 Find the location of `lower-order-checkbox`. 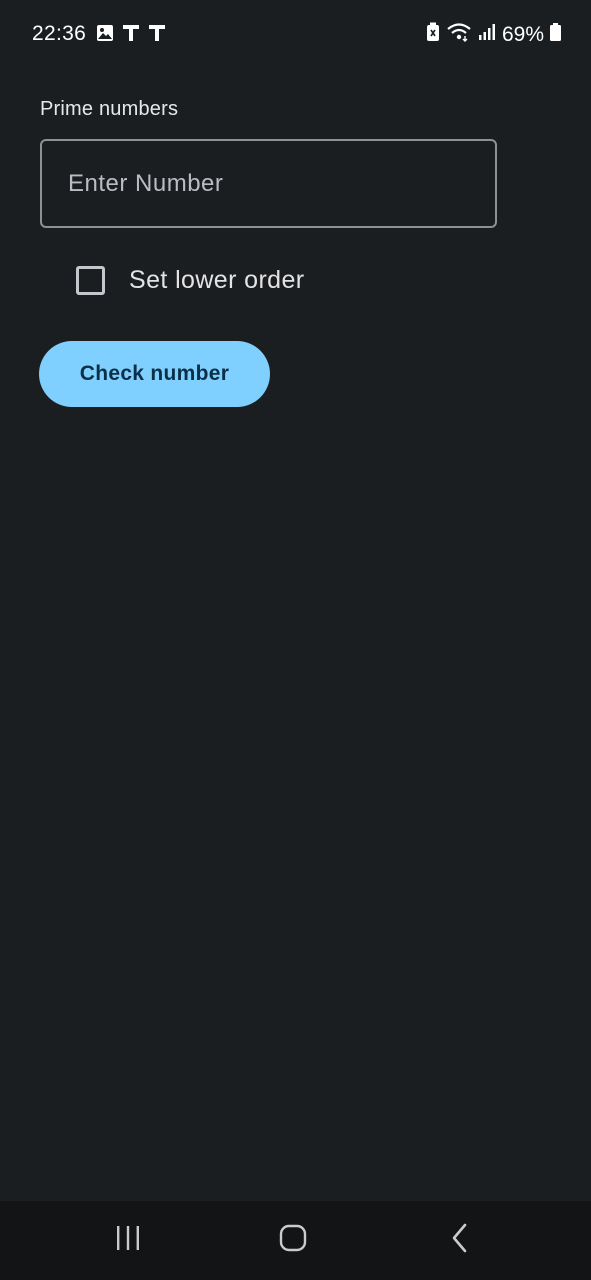

lower-order-checkbox is located at coordinates (90, 280).